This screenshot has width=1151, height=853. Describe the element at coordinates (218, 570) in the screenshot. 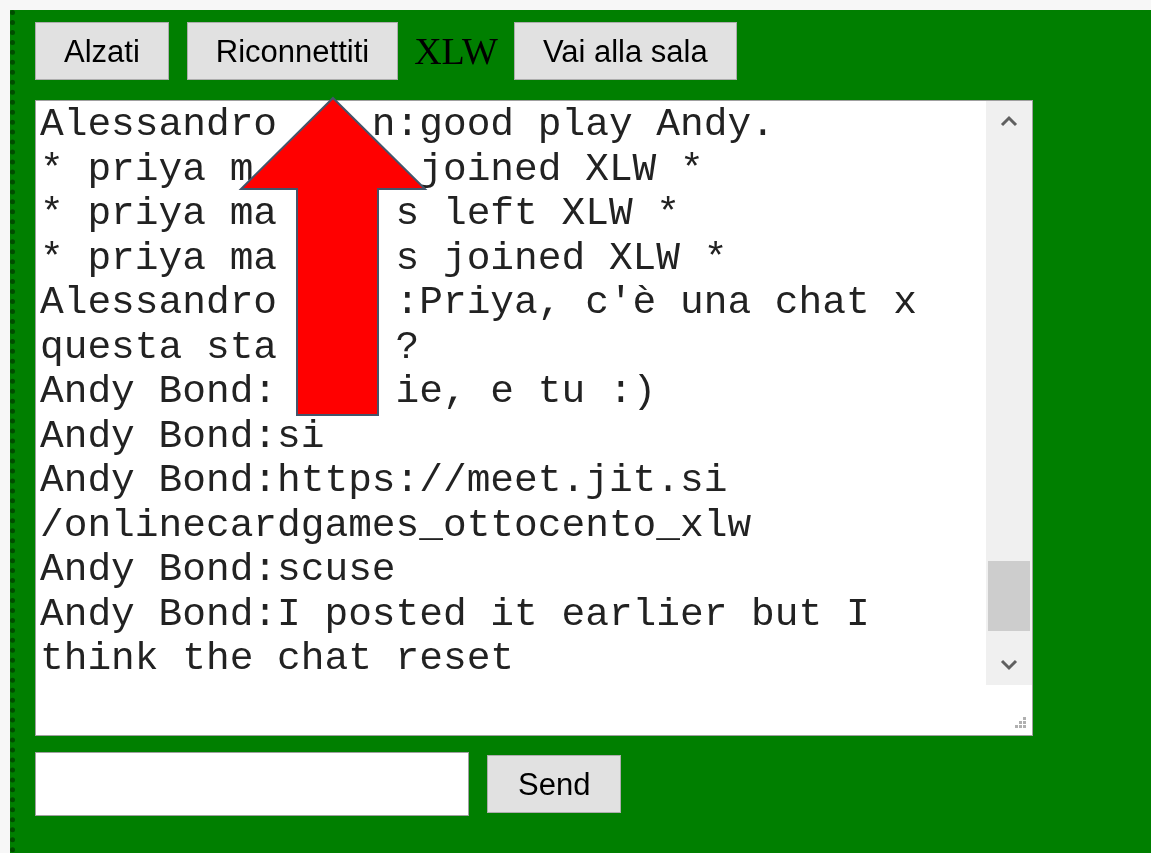

I see `chat-message: Andy Bond:scuse` at that location.